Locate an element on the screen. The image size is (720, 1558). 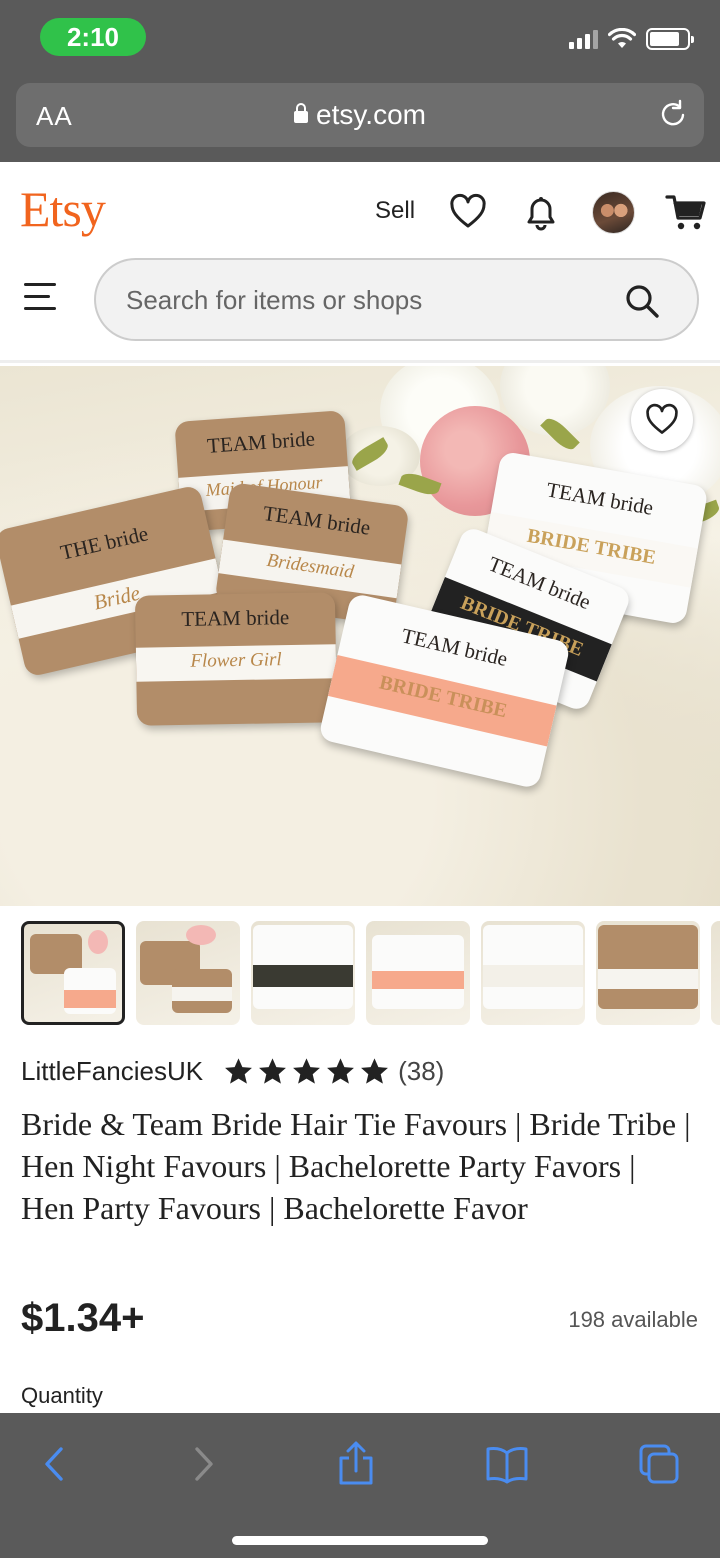
hair-tie-card: TEAM bride Flower Girl is located at coordinates (236, 659).